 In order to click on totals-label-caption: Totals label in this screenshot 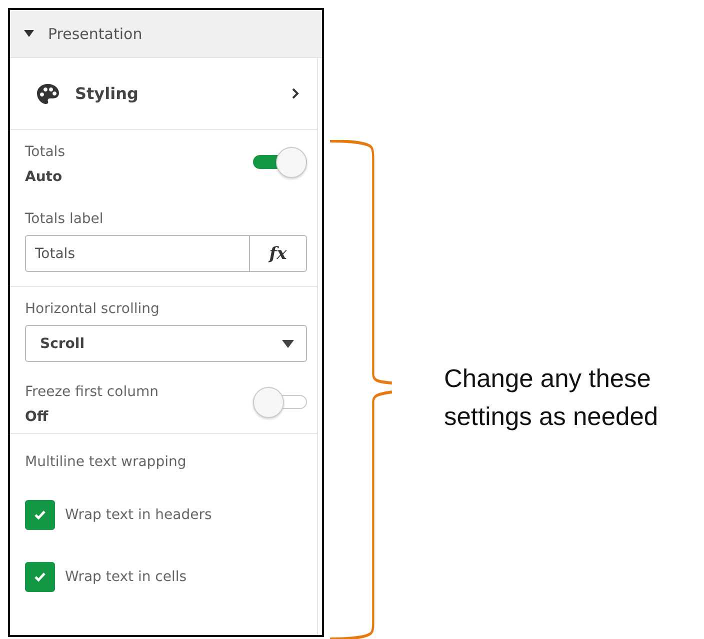, I will do `click(64, 219)`.